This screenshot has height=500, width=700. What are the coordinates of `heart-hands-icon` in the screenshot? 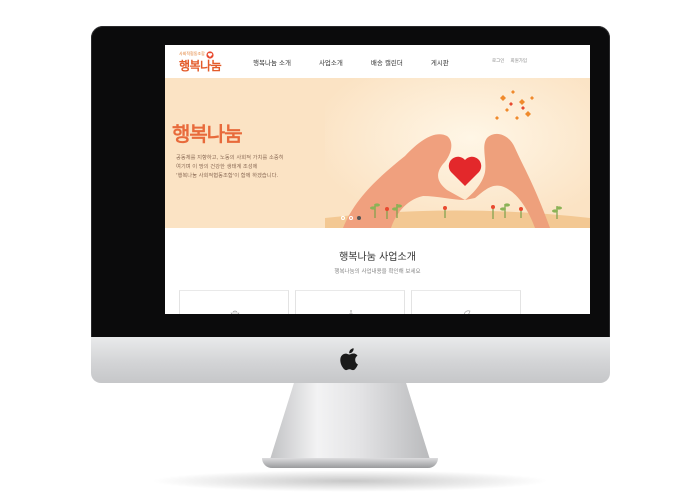 It's located at (457, 153).